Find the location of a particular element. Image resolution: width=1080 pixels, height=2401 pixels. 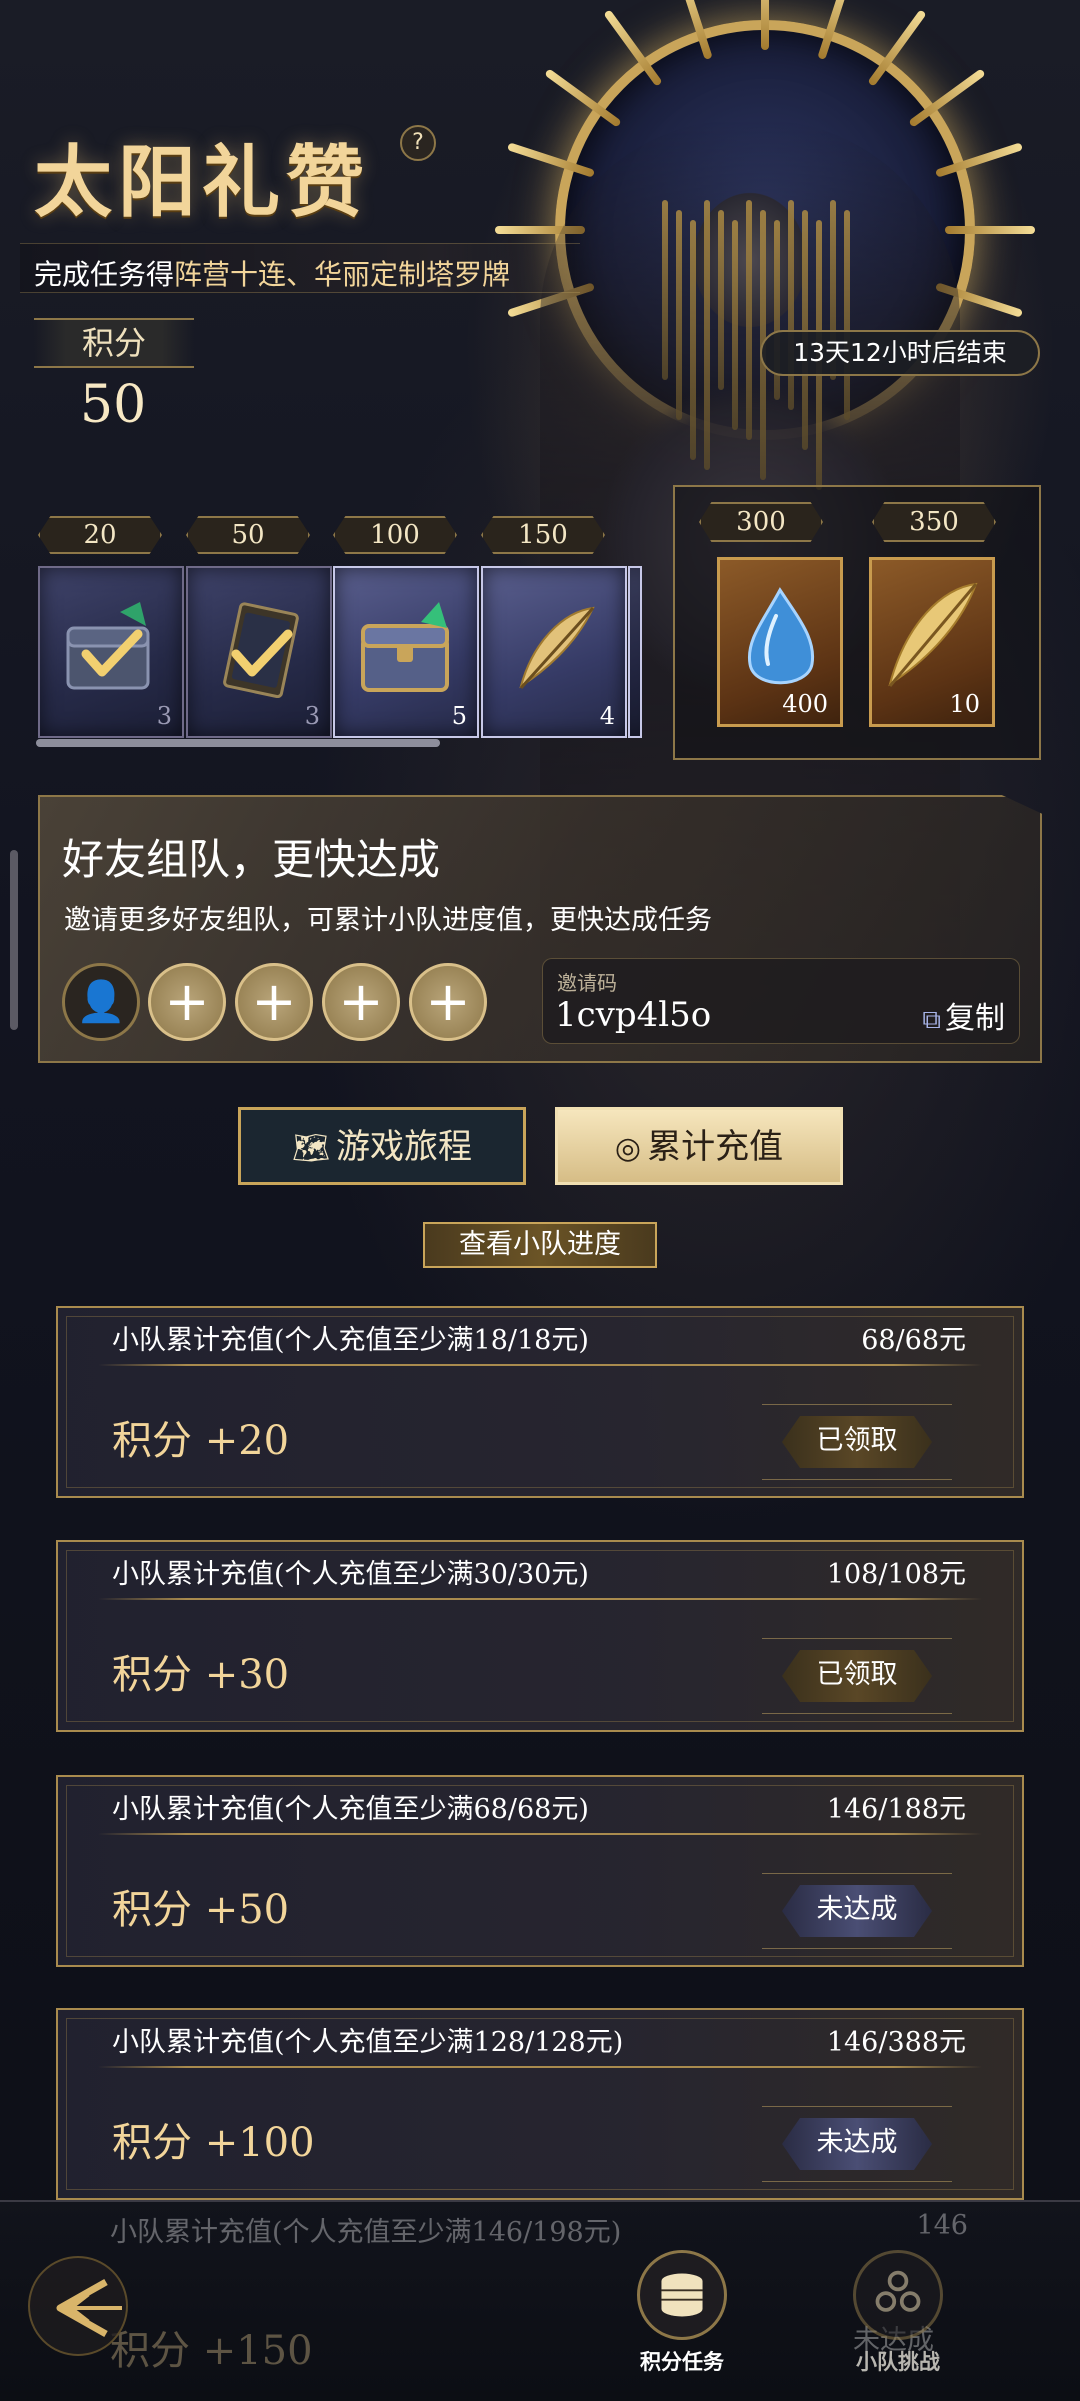

task-condition: 小队累计充值(个人充值至少满146/198元) is located at coordinates (366, 2232).